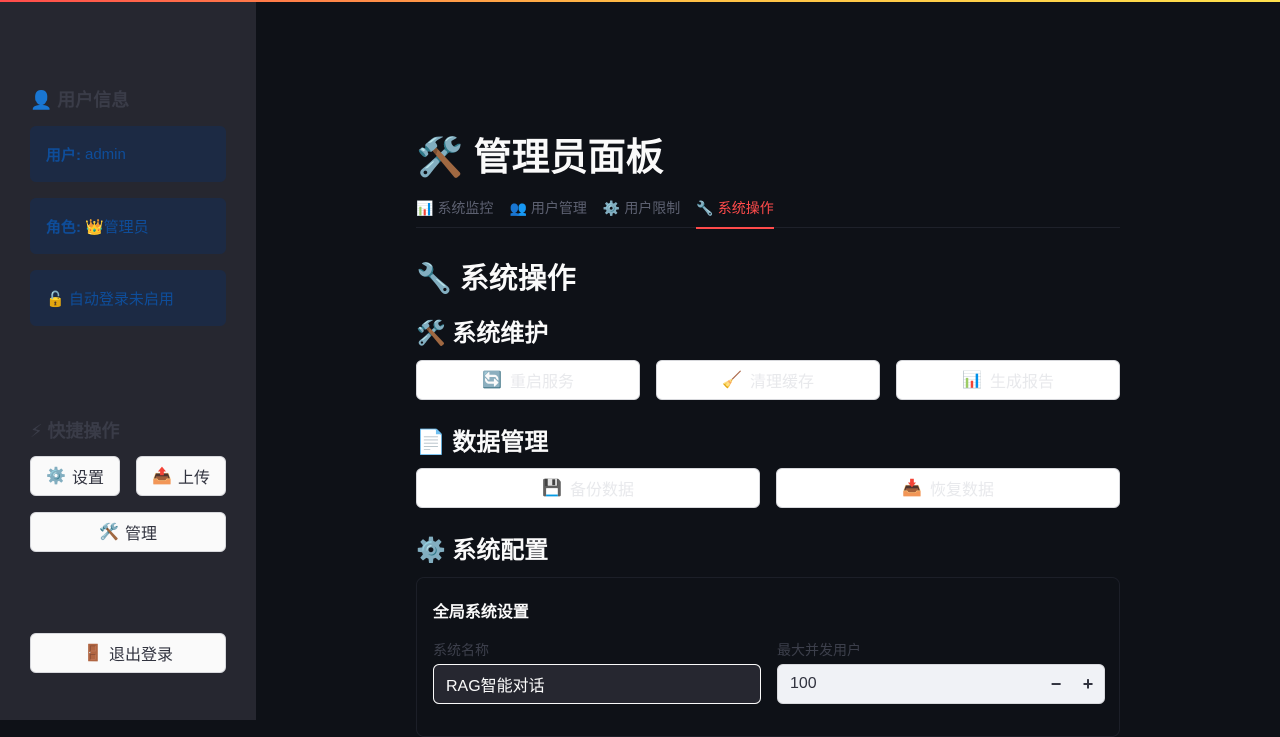  Describe the element at coordinates (140, 534) in the screenshot. I see `admin-button-label: 管理` at that location.